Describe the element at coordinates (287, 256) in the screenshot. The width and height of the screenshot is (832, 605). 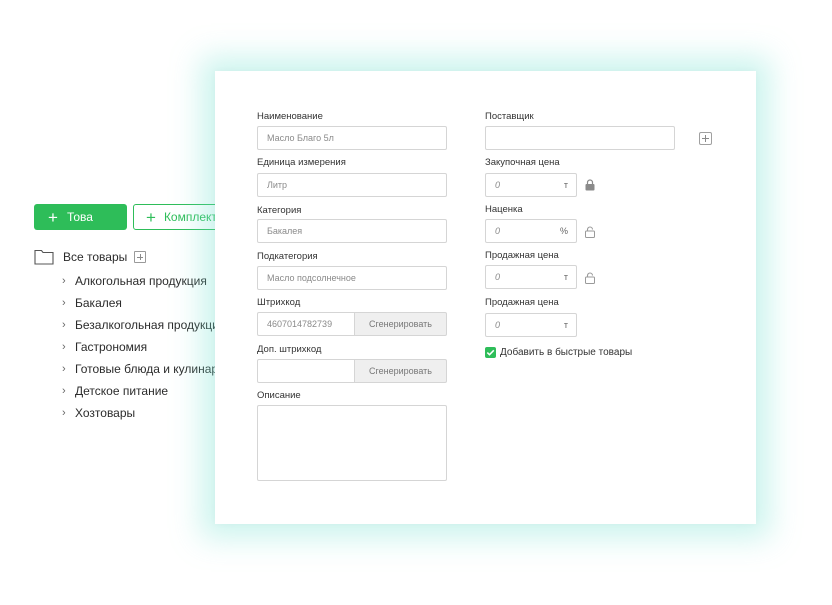
I see `subcategory-label: Подкатегория` at that location.